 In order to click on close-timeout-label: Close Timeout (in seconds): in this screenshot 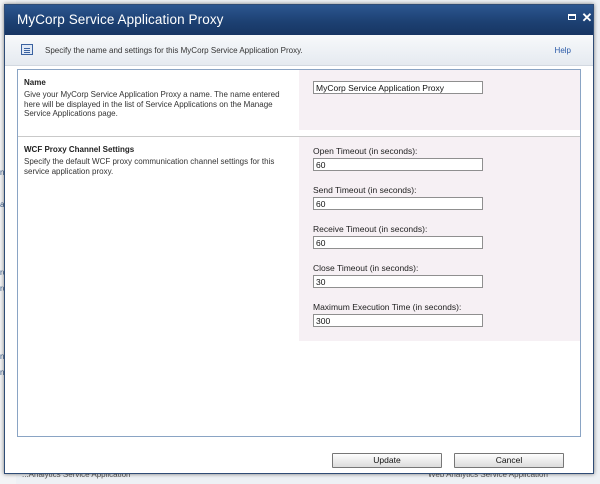, I will do `click(366, 268)`.